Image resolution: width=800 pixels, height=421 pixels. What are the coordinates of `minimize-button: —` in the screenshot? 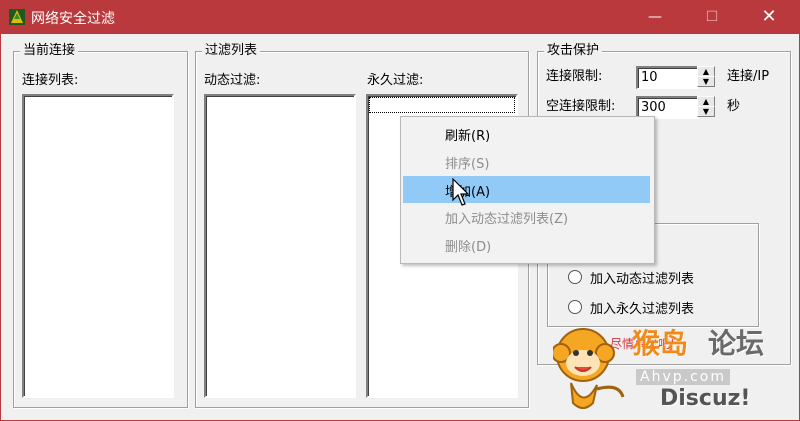 It's located at (655, 17).